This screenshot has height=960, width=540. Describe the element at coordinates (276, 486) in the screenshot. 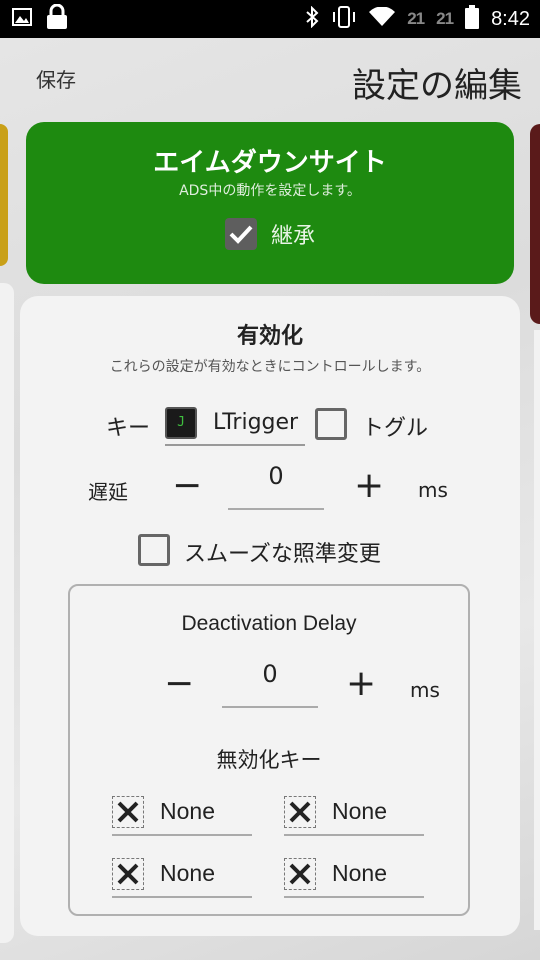

I see `delay-input: 0` at that location.